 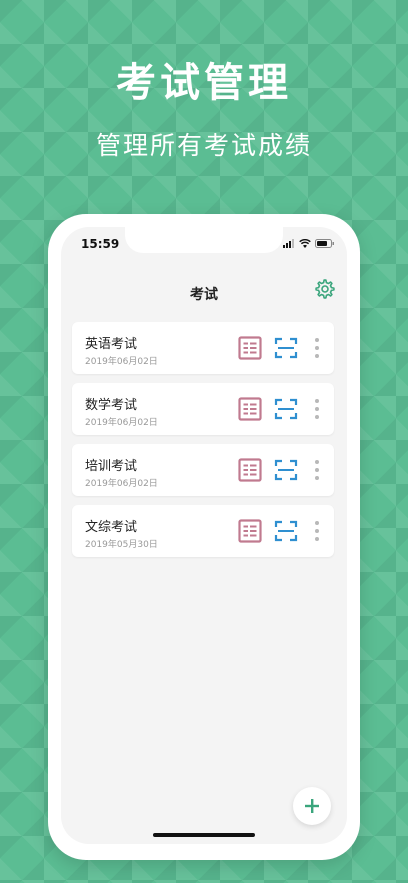 What do you see at coordinates (203, 531) in the screenshot?
I see `exam-card: 文综考试 2019年05月30日` at bounding box center [203, 531].